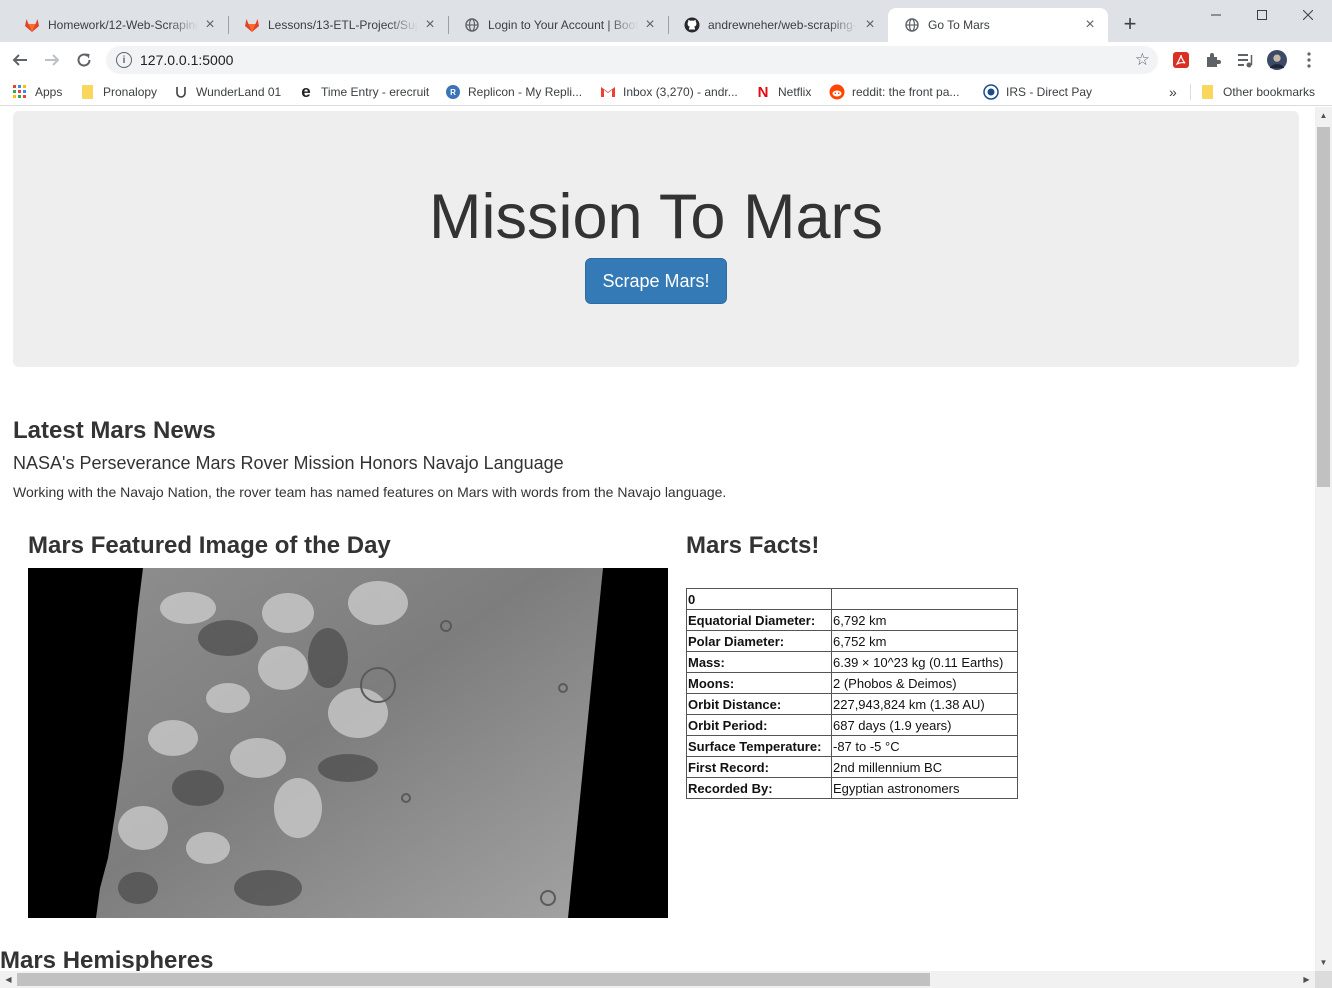 The height and width of the screenshot is (988, 1332). I want to click on tab-go-to-mars: Go To Mars ×, so click(998, 25).